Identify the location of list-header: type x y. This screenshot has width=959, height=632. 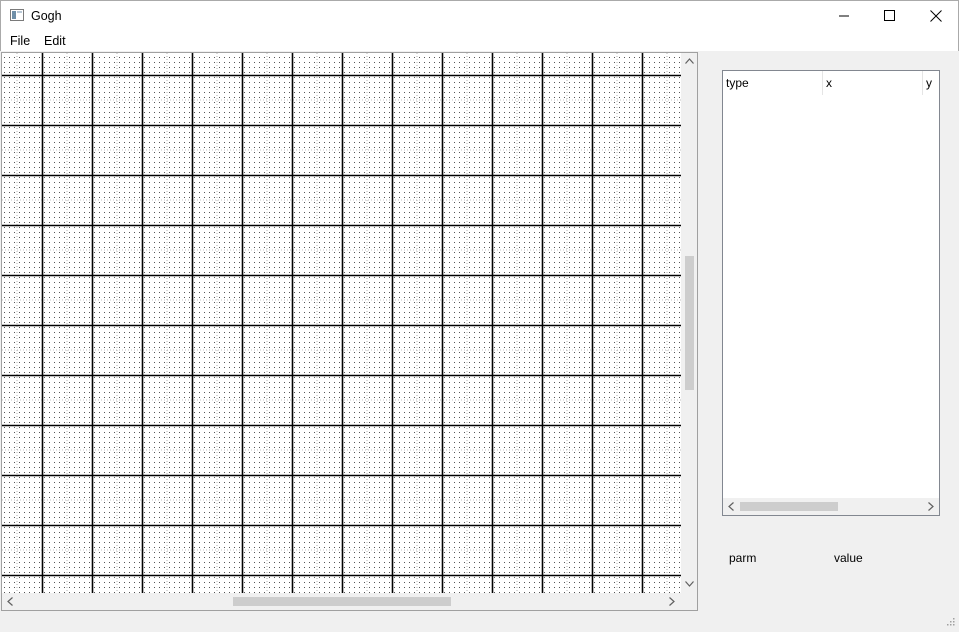
(831, 83).